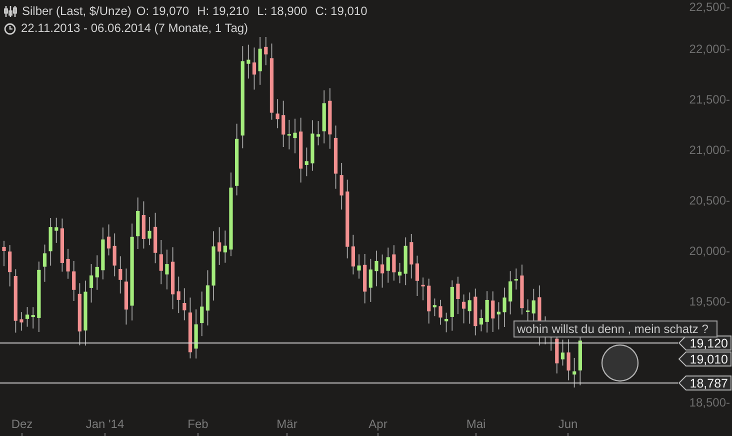 This screenshot has width=732, height=436. I want to click on y-axis-label: 19,500-, so click(709, 301).